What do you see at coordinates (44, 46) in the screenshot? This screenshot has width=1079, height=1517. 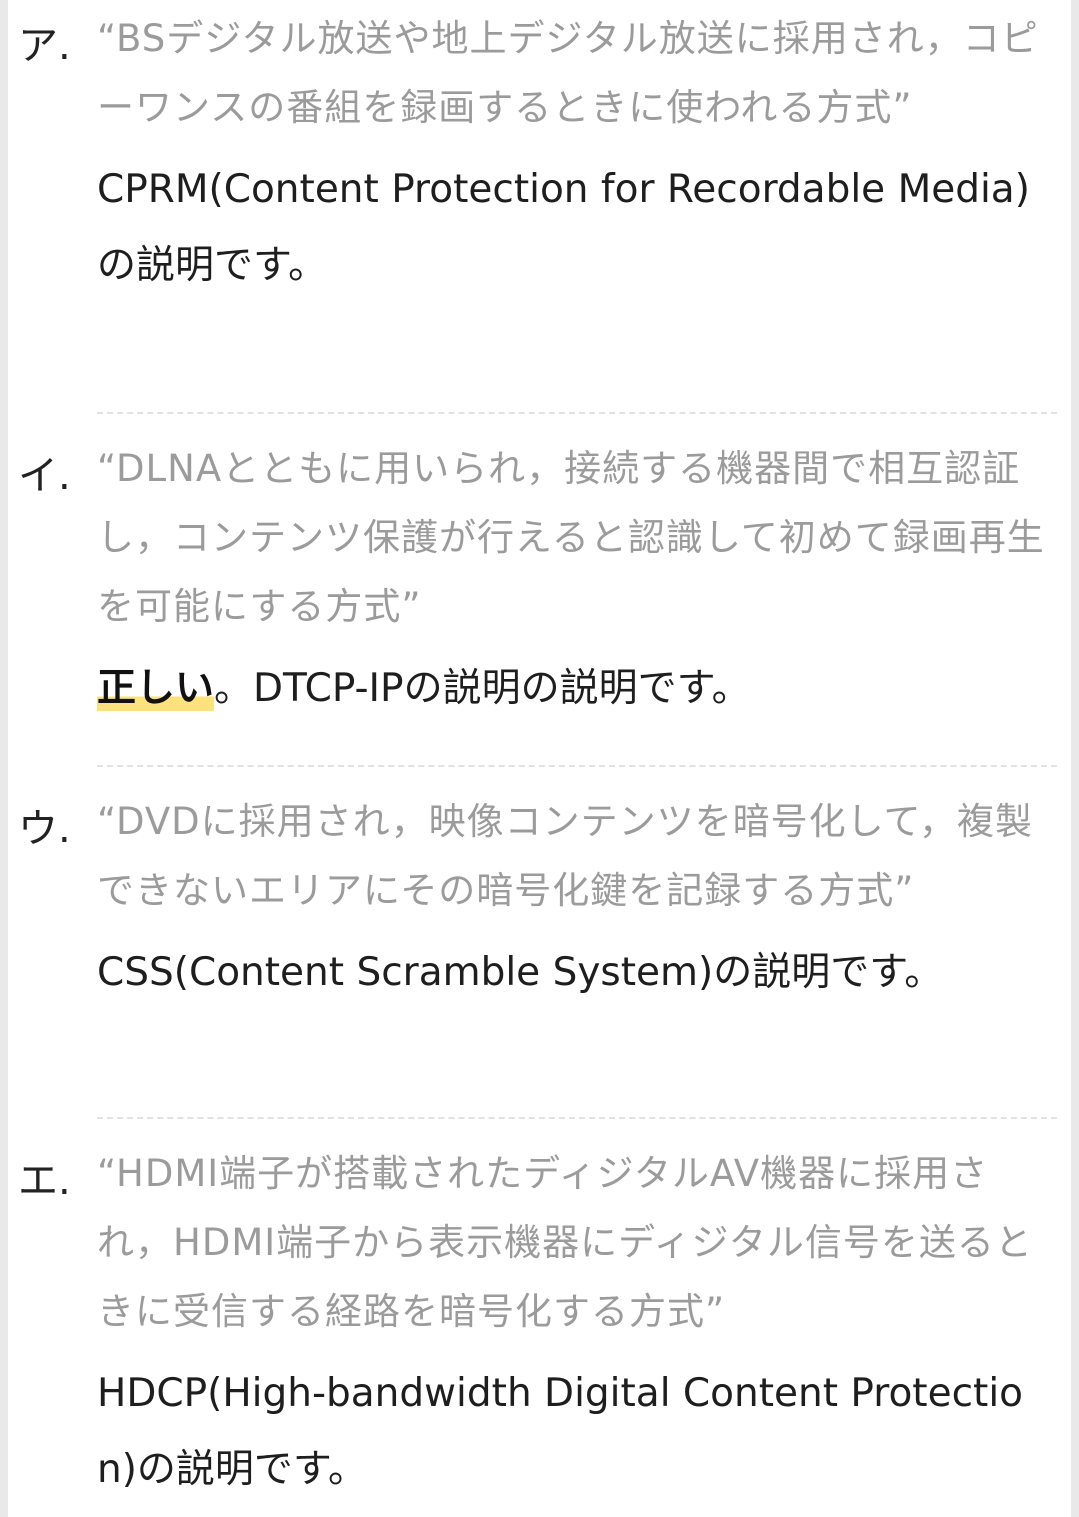 I see `choice-label: ア.` at bounding box center [44, 46].